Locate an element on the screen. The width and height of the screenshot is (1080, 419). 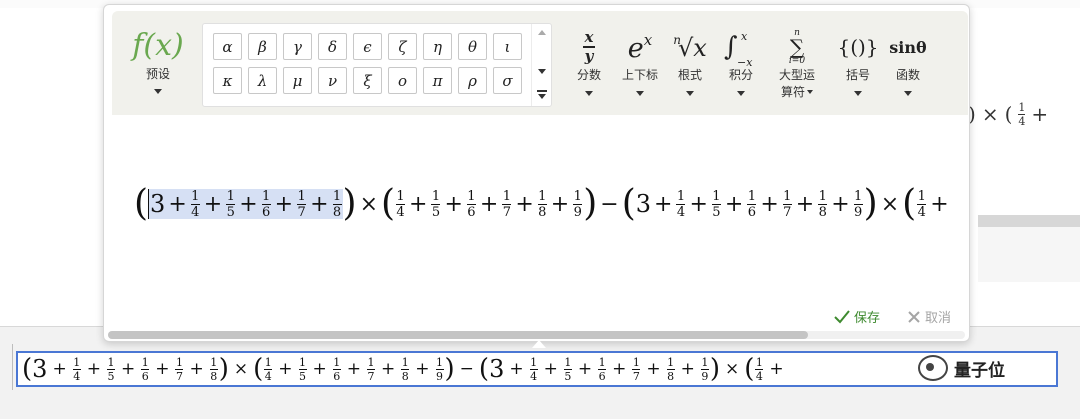
symbol-key: μ is located at coordinates (297, 80).